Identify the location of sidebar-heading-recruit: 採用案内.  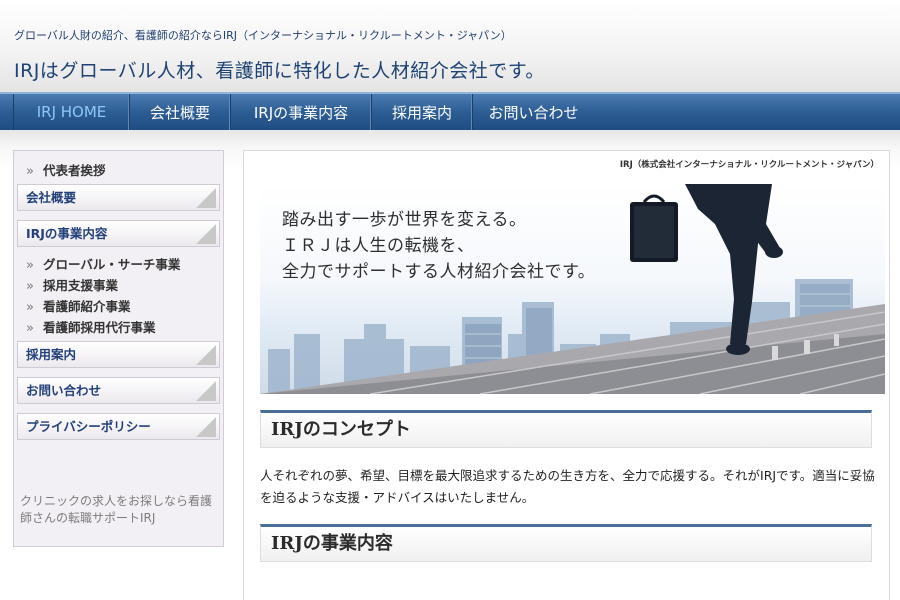
(118, 354).